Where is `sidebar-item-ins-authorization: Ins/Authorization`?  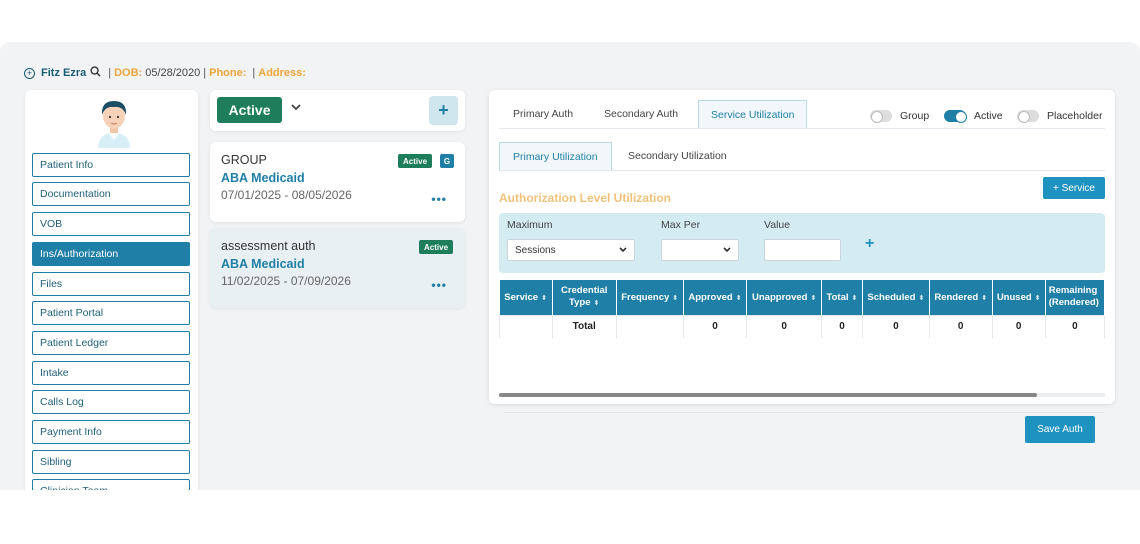
sidebar-item-ins-authorization: Ins/Authorization is located at coordinates (111, 254).